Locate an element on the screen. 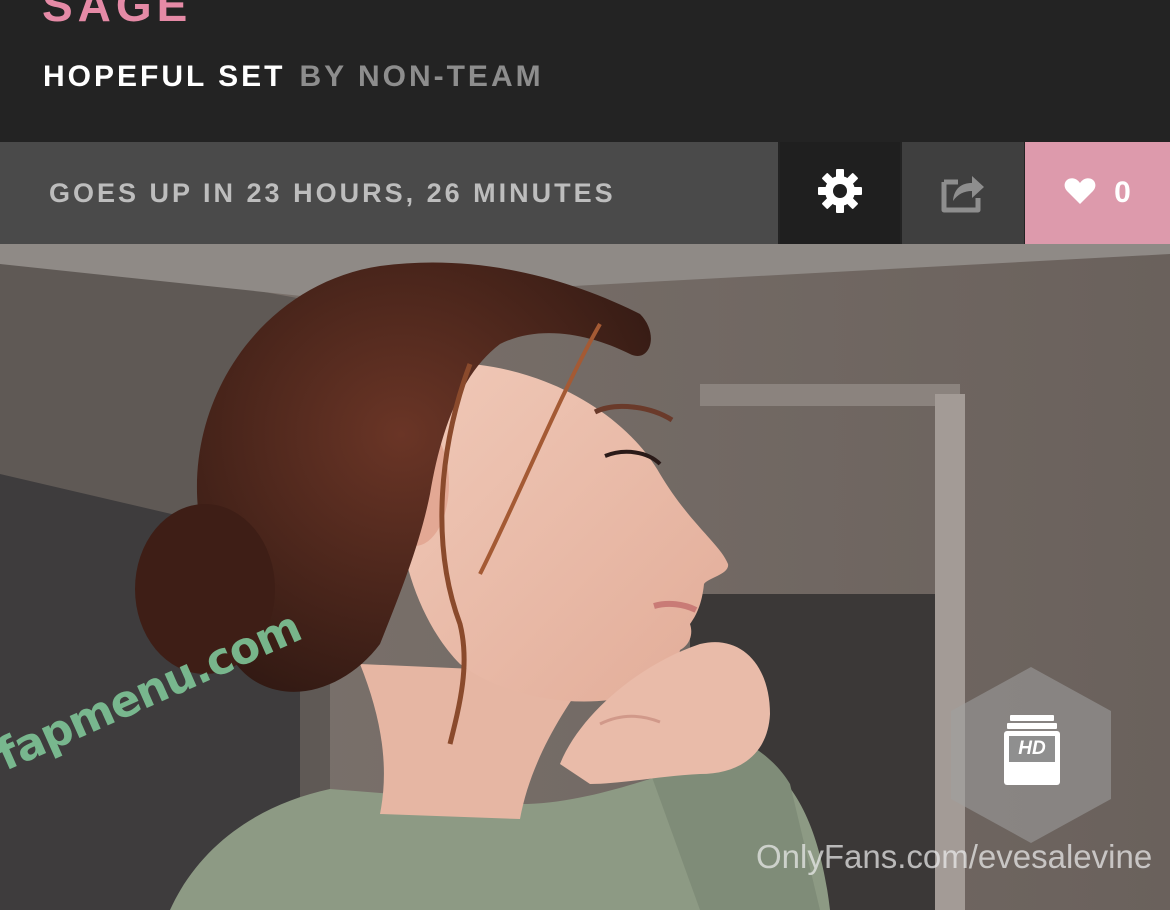 This screenshot has width=1170, height=910. release-countdown: GOES UP IN 23 HOURS, 26 MINUTES is located at coordinates (389, 193).